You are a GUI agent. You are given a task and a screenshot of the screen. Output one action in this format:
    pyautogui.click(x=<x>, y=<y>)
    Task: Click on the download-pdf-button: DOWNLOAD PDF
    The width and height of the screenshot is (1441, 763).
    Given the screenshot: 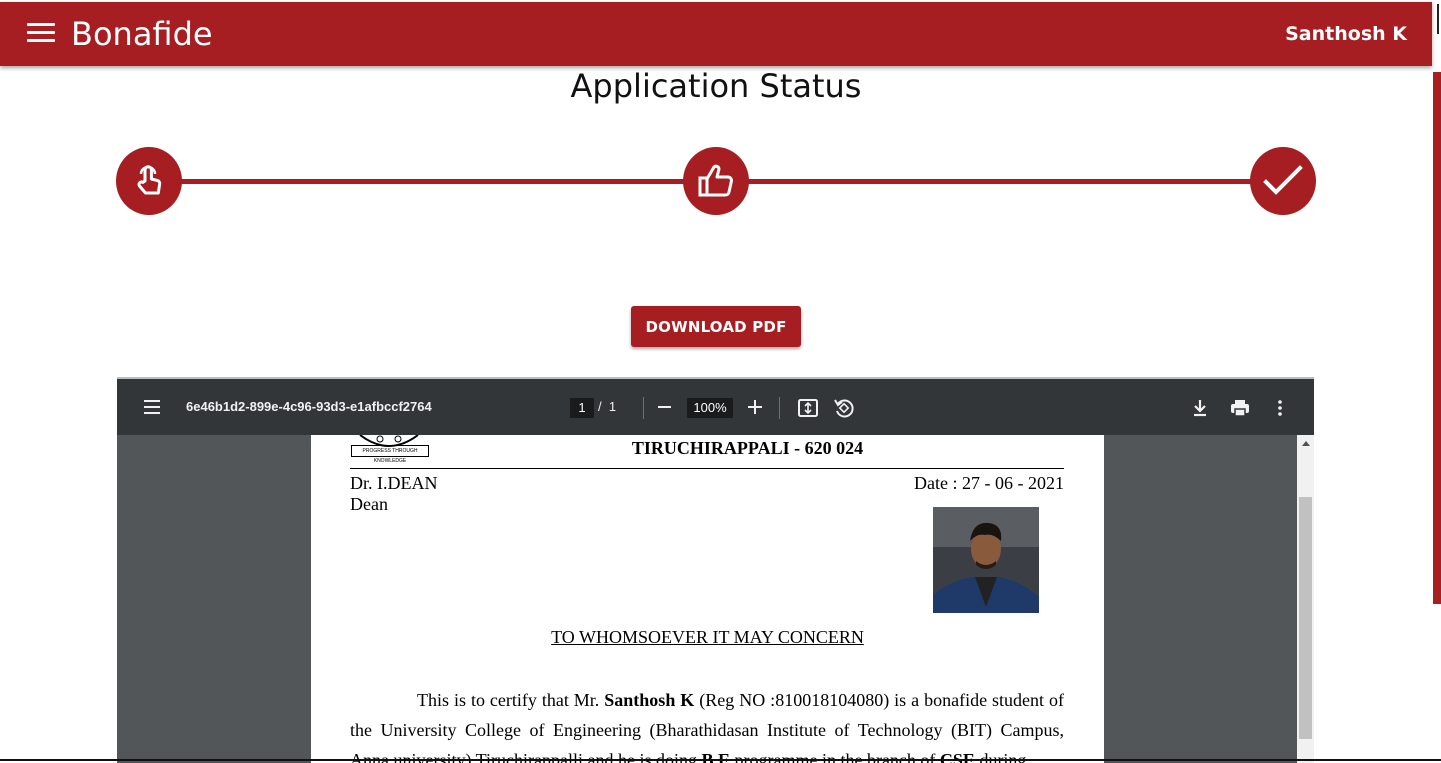 What is the action you would take?
    pyautogui.click(x=716, y=326)
    